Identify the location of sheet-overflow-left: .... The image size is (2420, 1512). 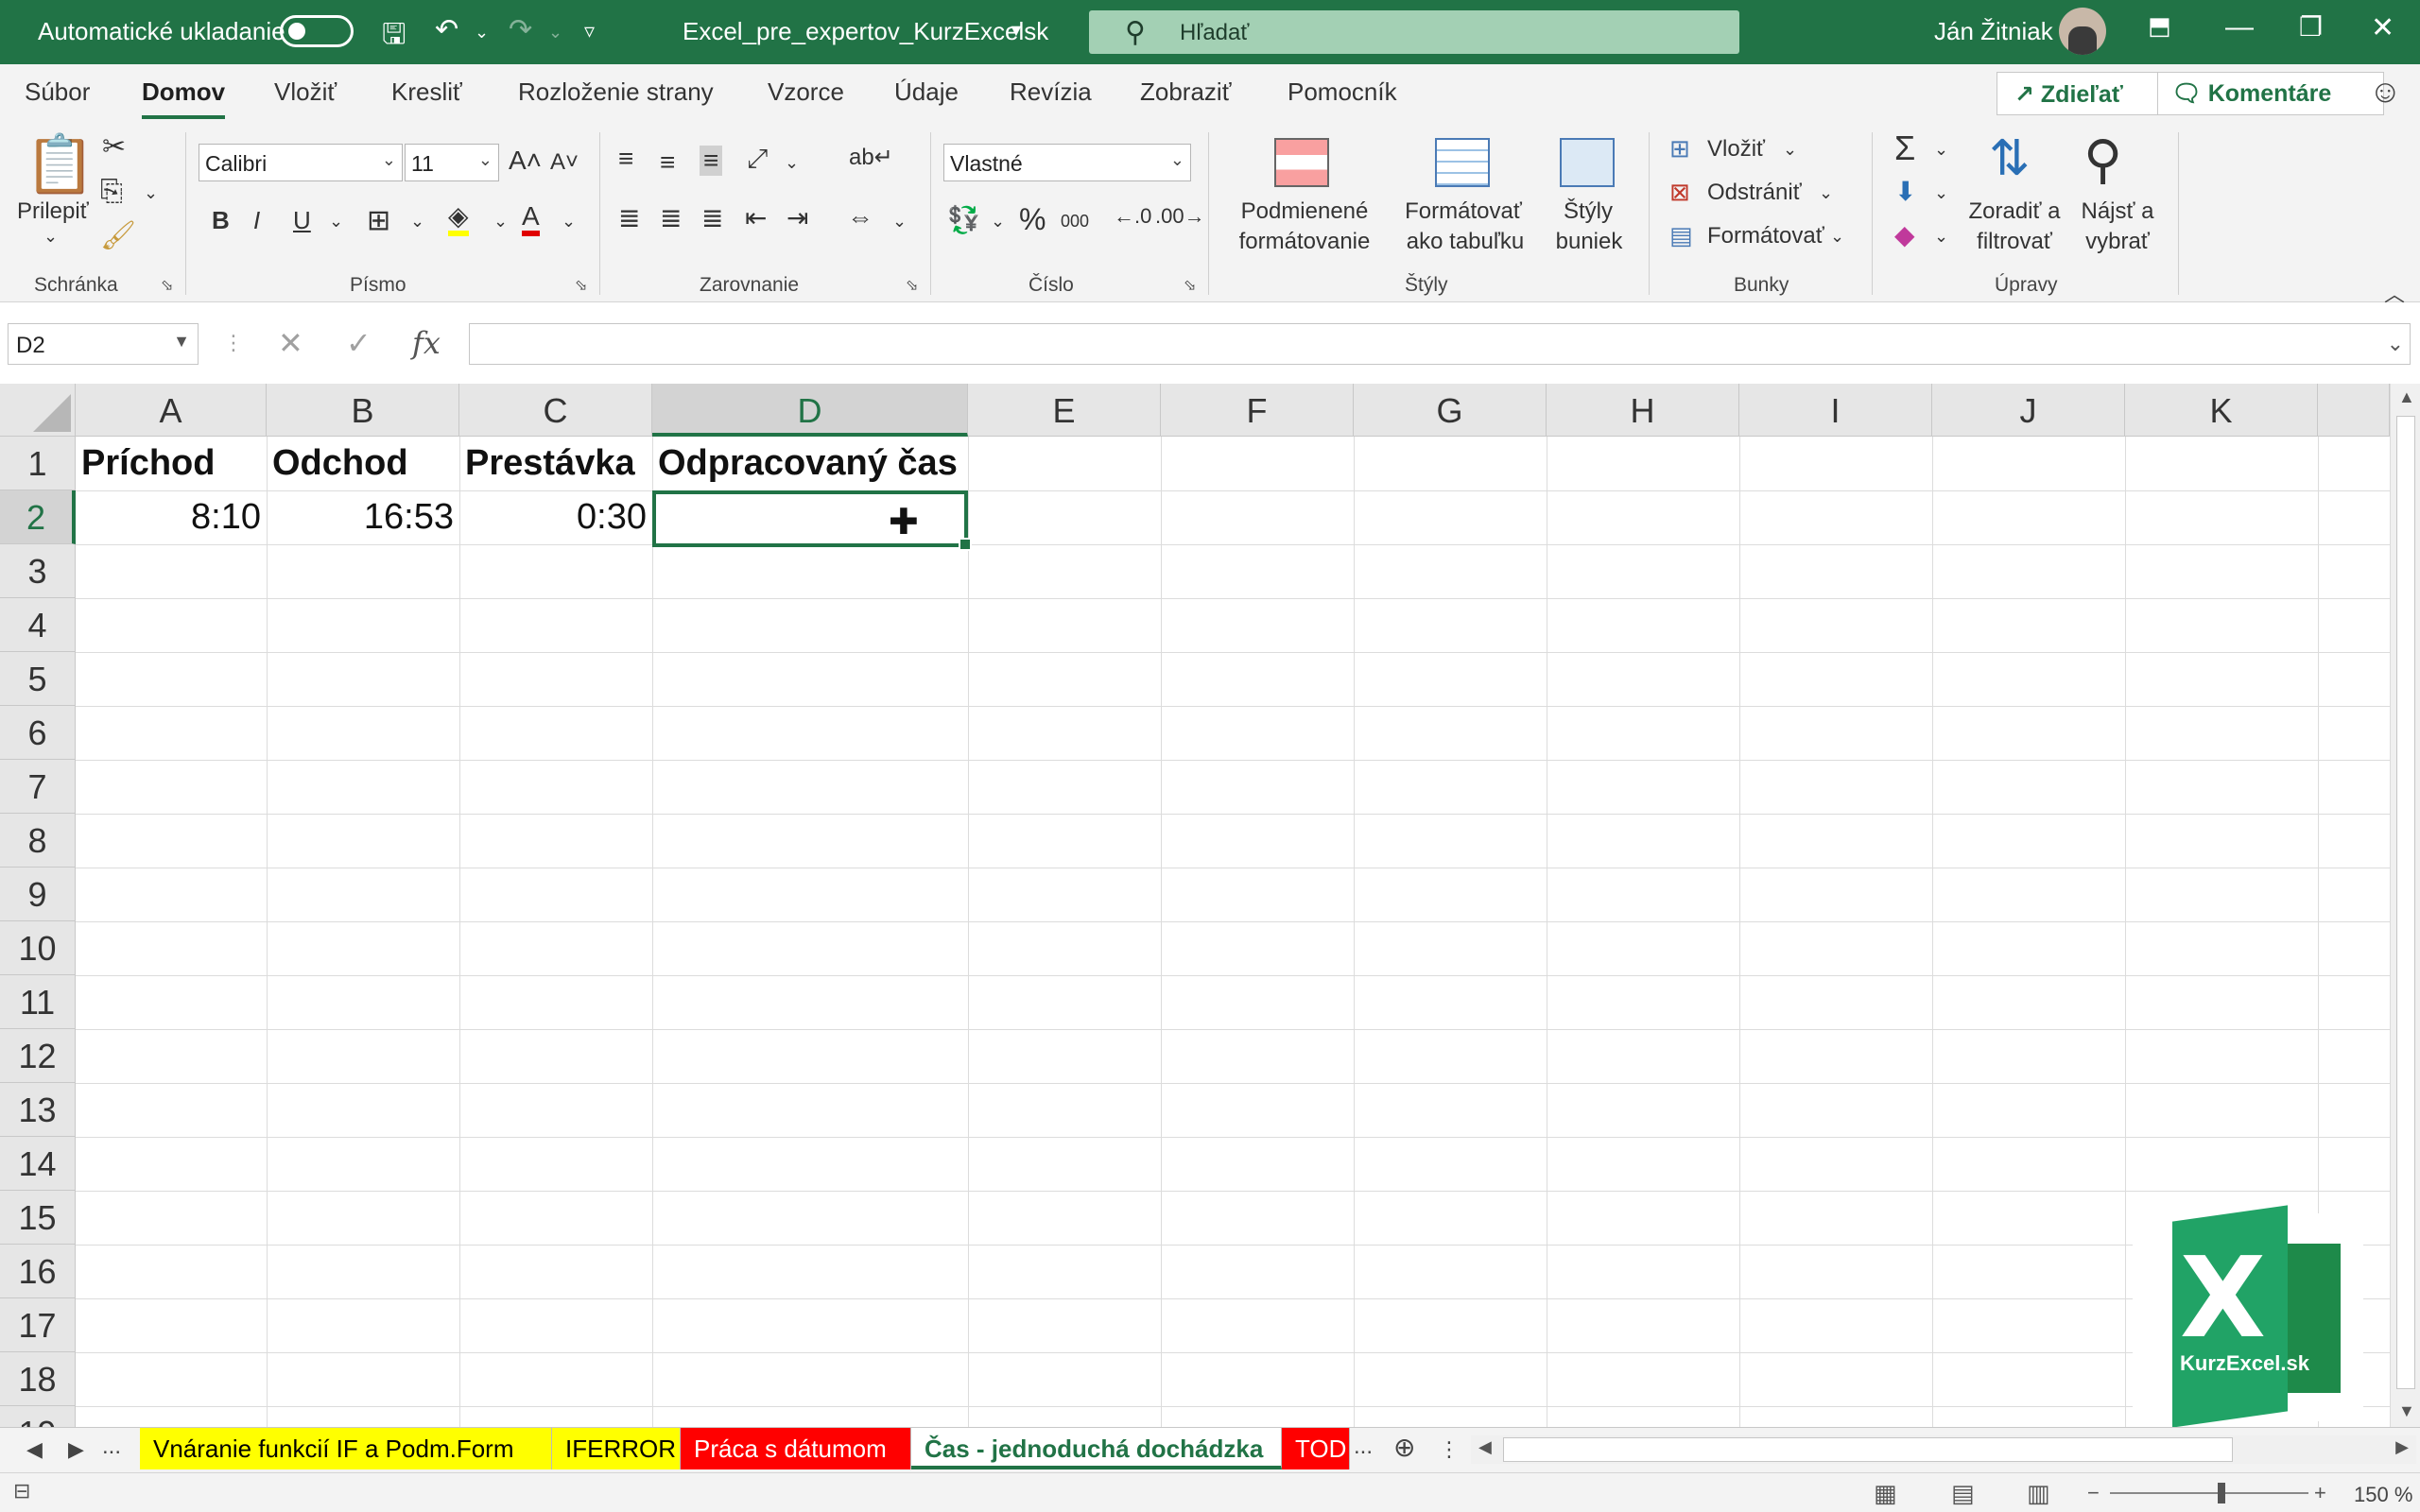
(111, 1447).